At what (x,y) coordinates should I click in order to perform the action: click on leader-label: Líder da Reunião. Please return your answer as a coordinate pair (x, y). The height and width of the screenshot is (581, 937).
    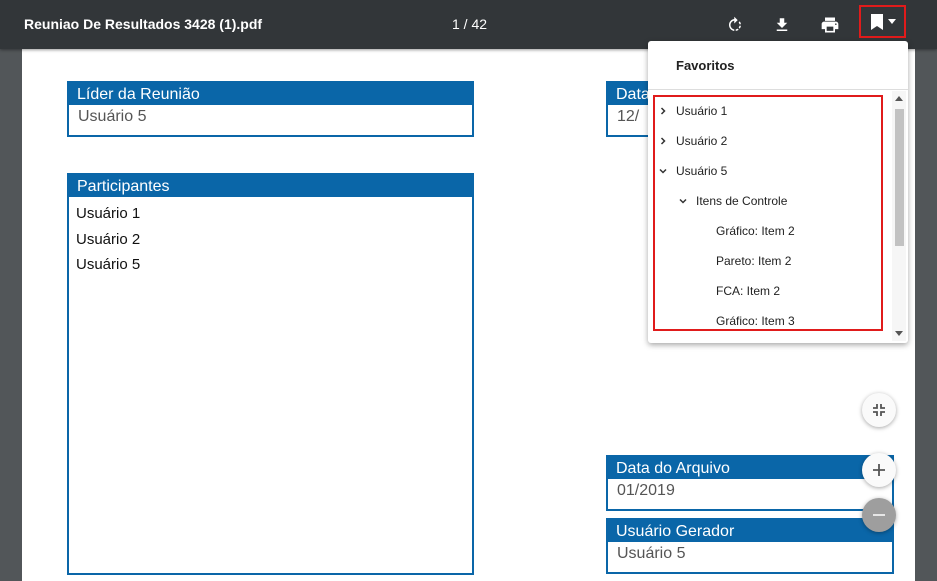
    Looking at the image, I should click on (270, 94).